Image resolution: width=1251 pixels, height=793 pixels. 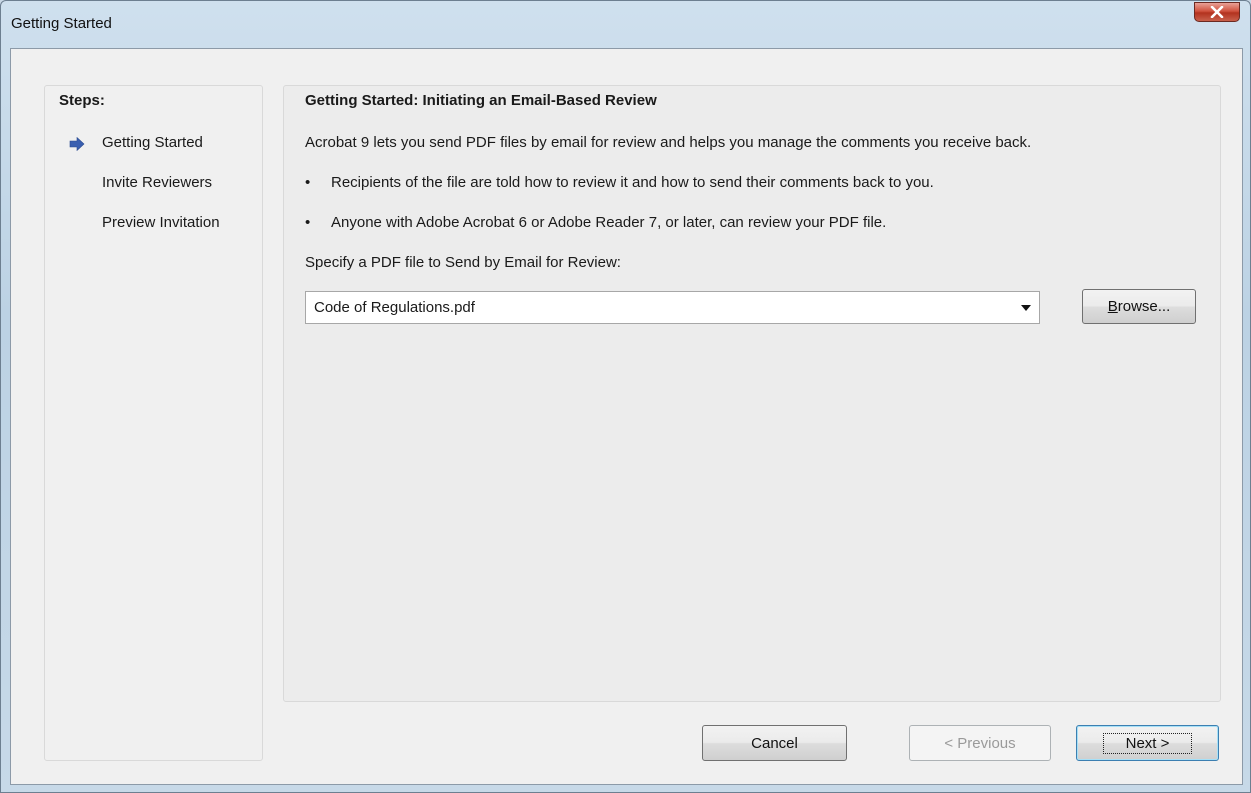 I want to click on chevron-down-icon, so click(x=1026, y=307).